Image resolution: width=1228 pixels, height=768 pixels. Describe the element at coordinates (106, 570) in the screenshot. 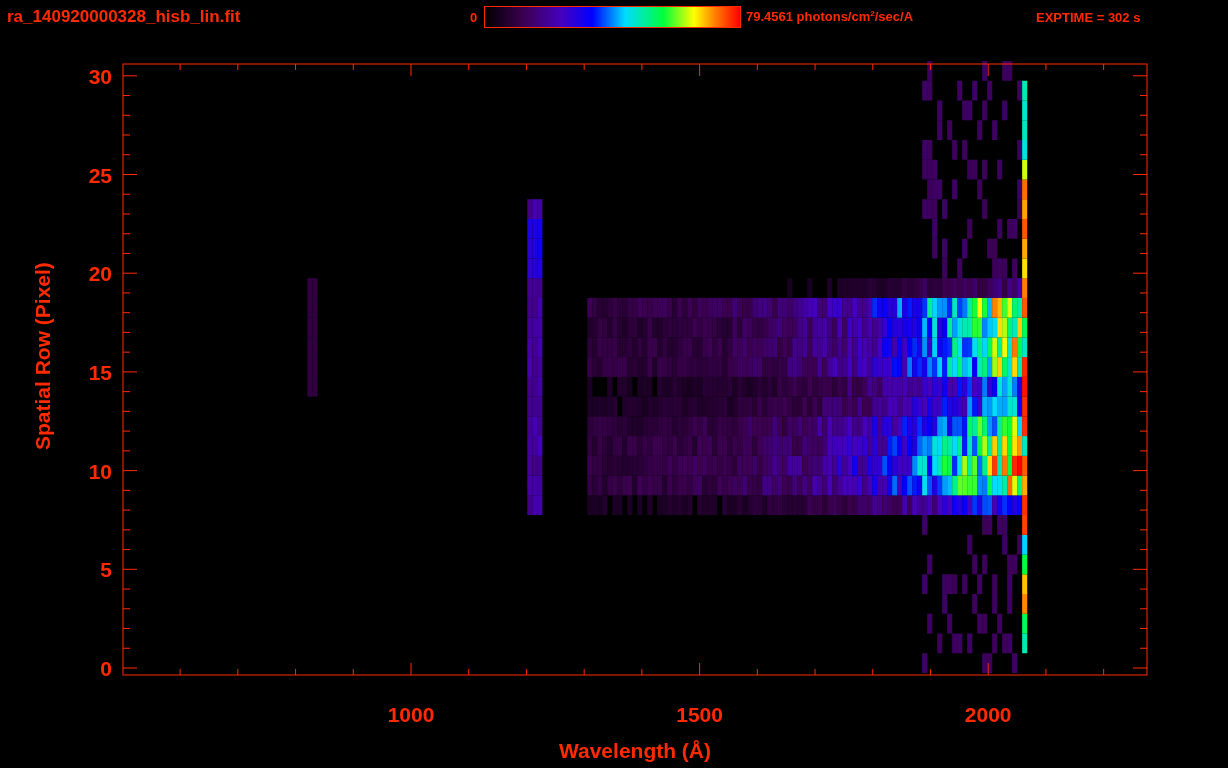

I see `y-tick-label: 5` at that location.